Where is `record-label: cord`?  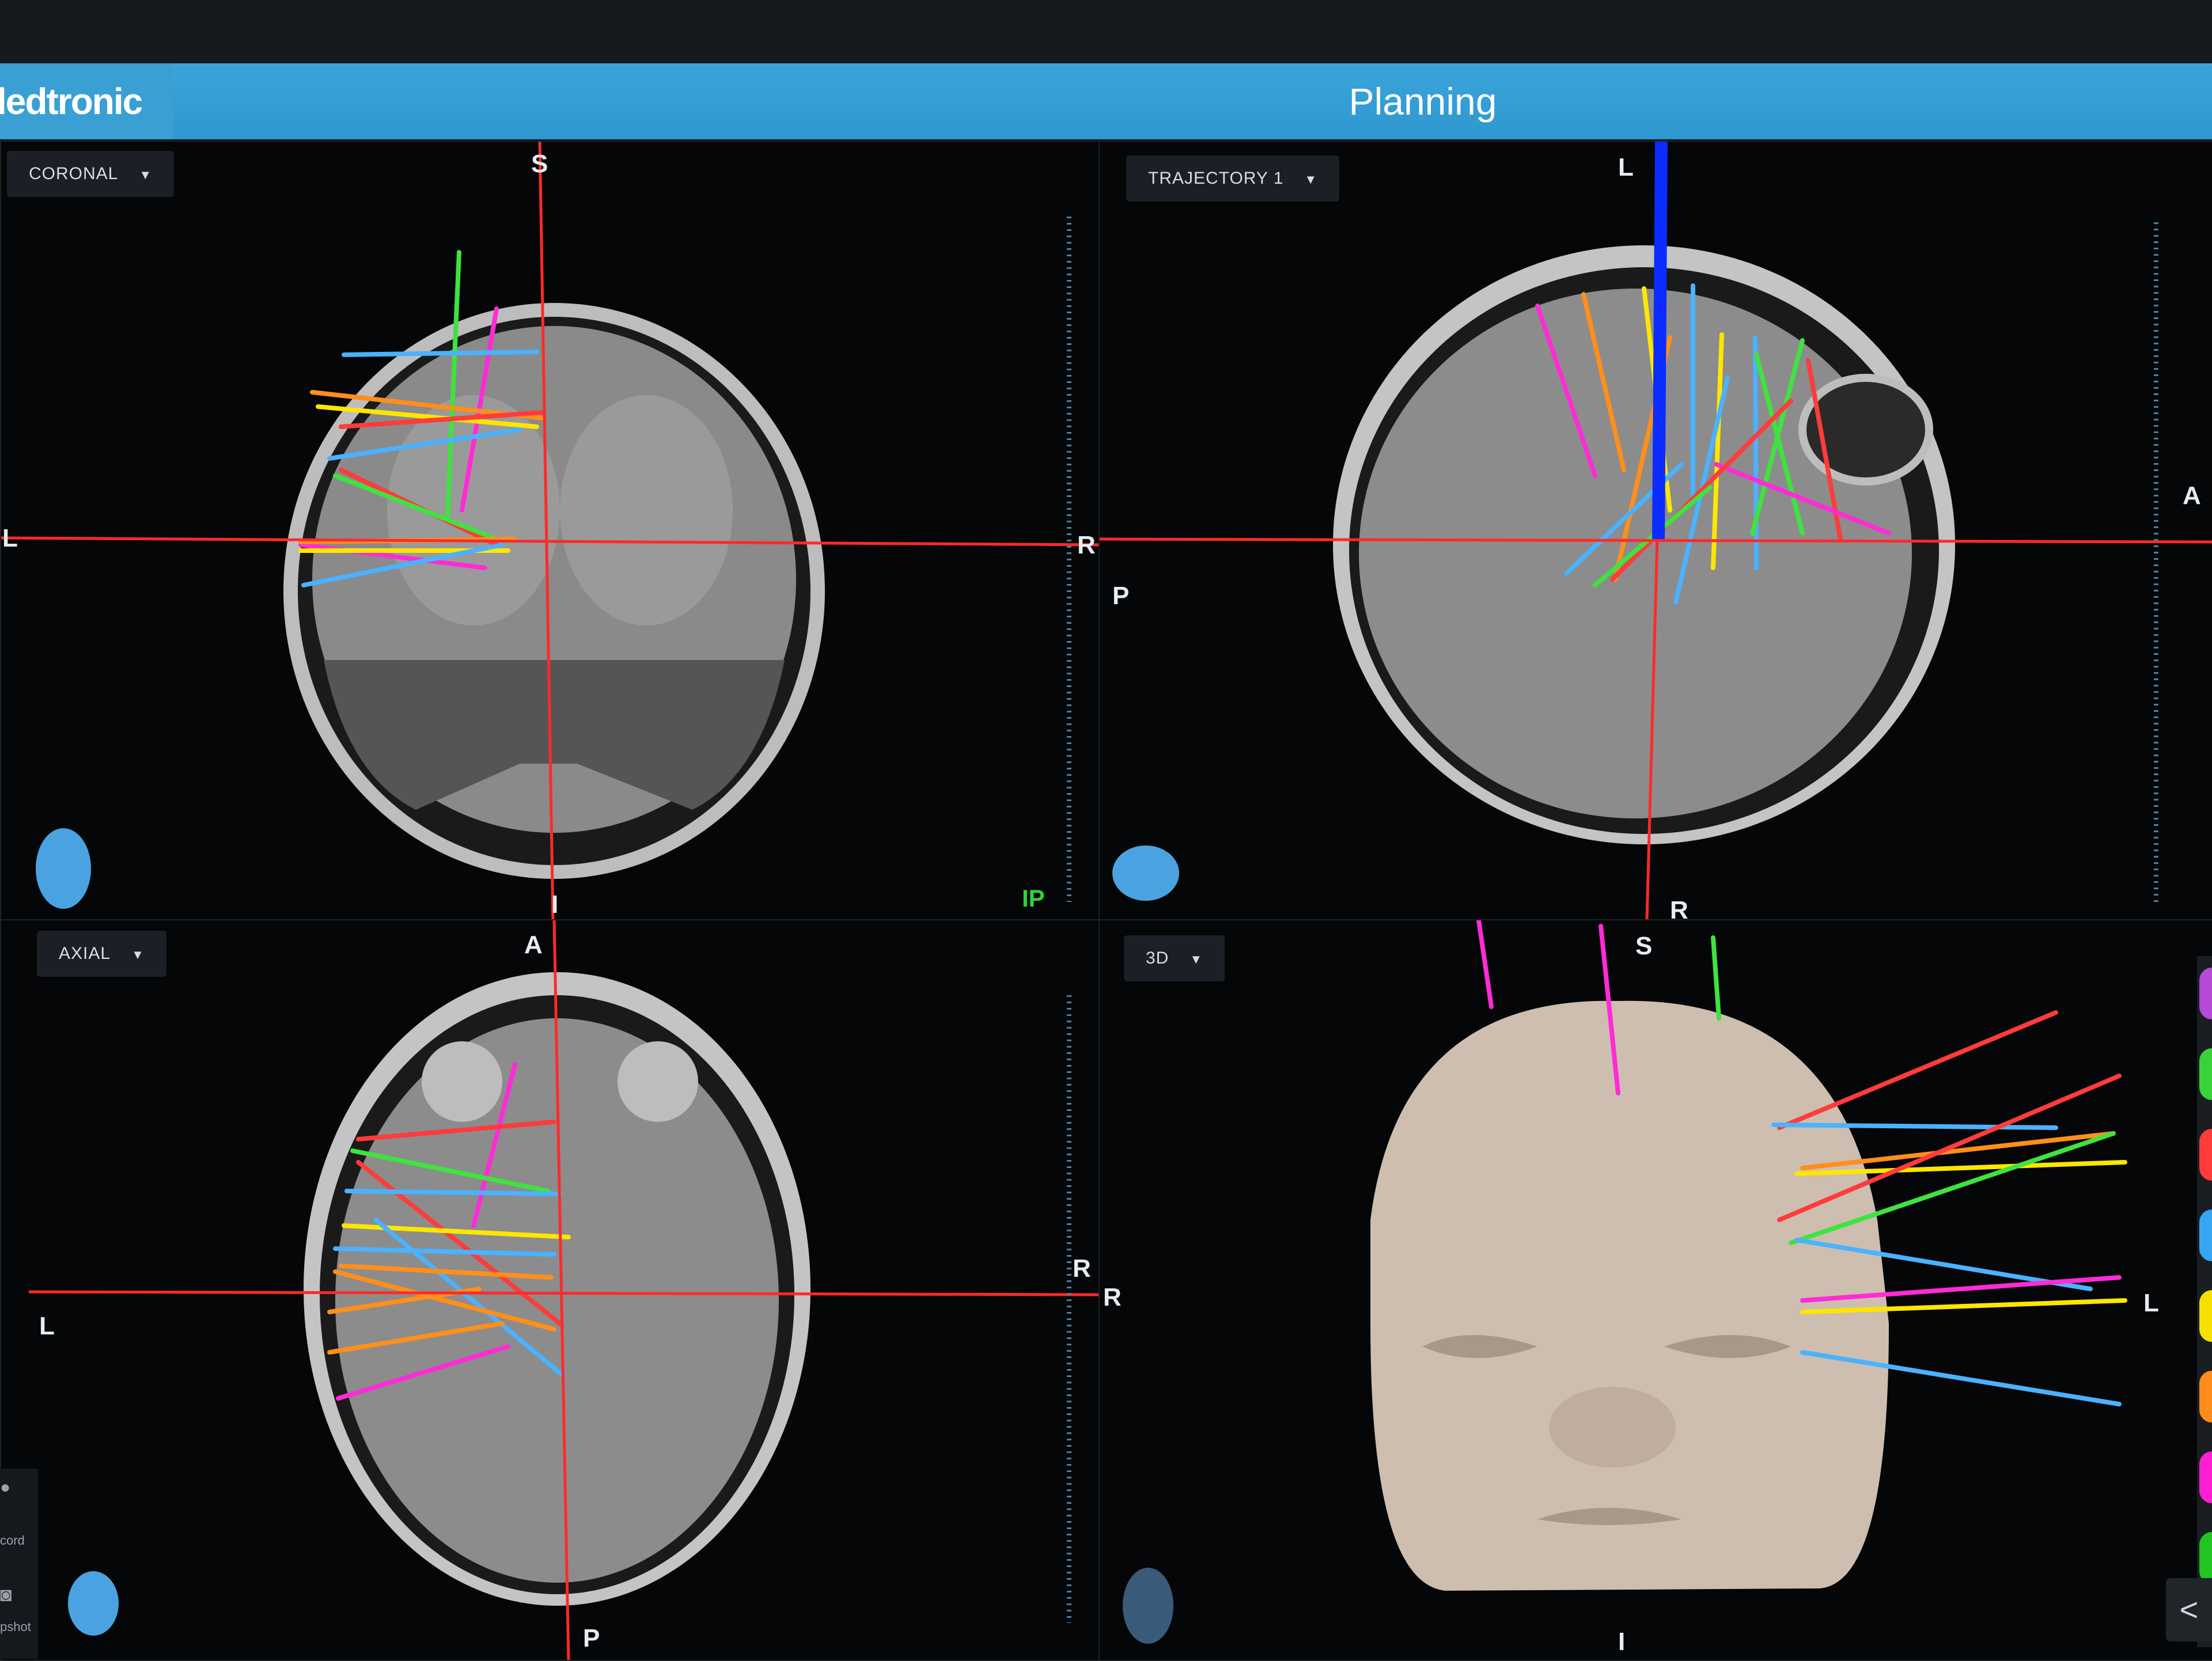 record-label: cord is located at coordinates (12, 1540).